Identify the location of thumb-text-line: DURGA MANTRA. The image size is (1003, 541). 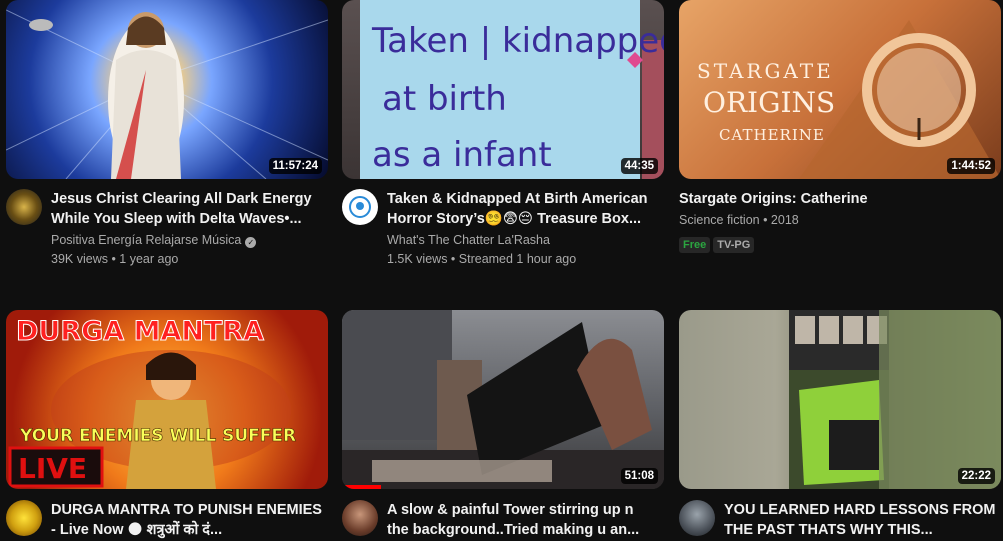
(140, 331).